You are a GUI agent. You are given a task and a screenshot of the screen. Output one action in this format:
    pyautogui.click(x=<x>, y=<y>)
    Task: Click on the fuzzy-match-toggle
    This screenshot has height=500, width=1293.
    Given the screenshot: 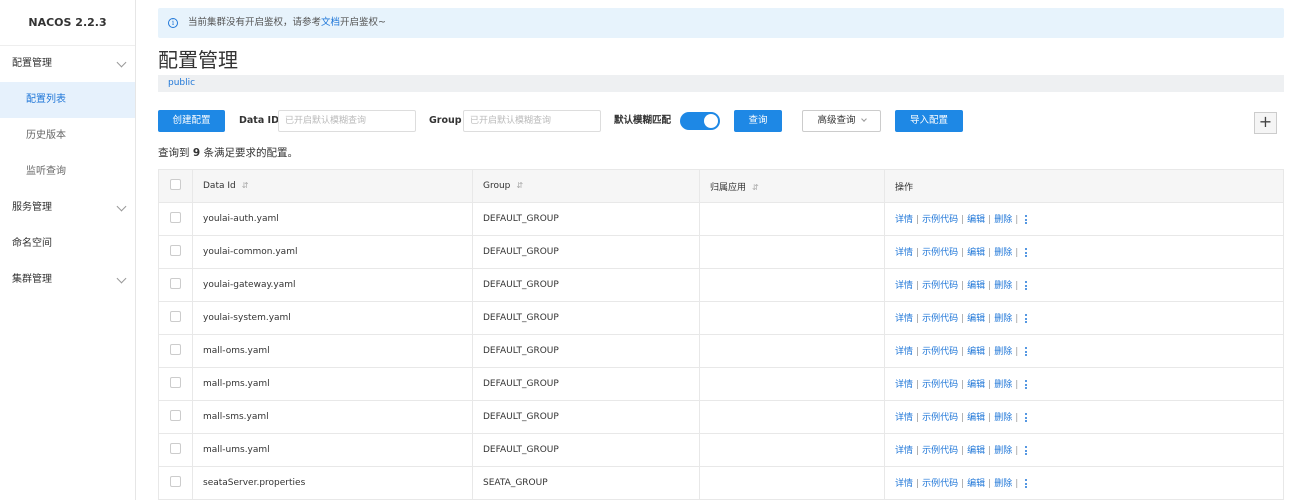 What is the action you would take?
    pyautogui.click(x=700, y=121)
    